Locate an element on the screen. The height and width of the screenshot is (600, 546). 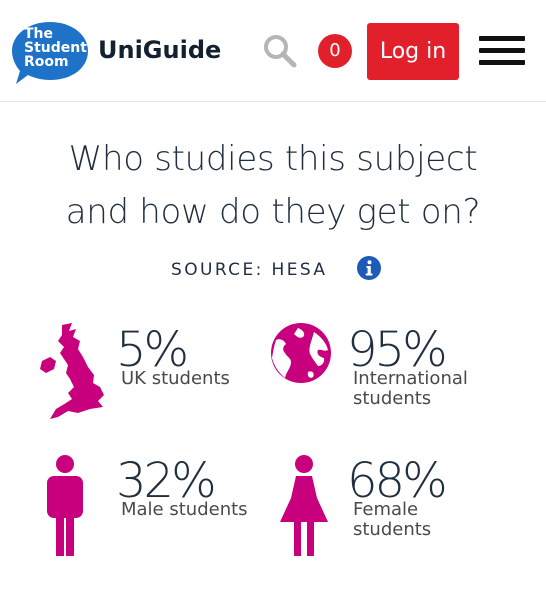
logo-line: Room is located at coordinates (46, 62).